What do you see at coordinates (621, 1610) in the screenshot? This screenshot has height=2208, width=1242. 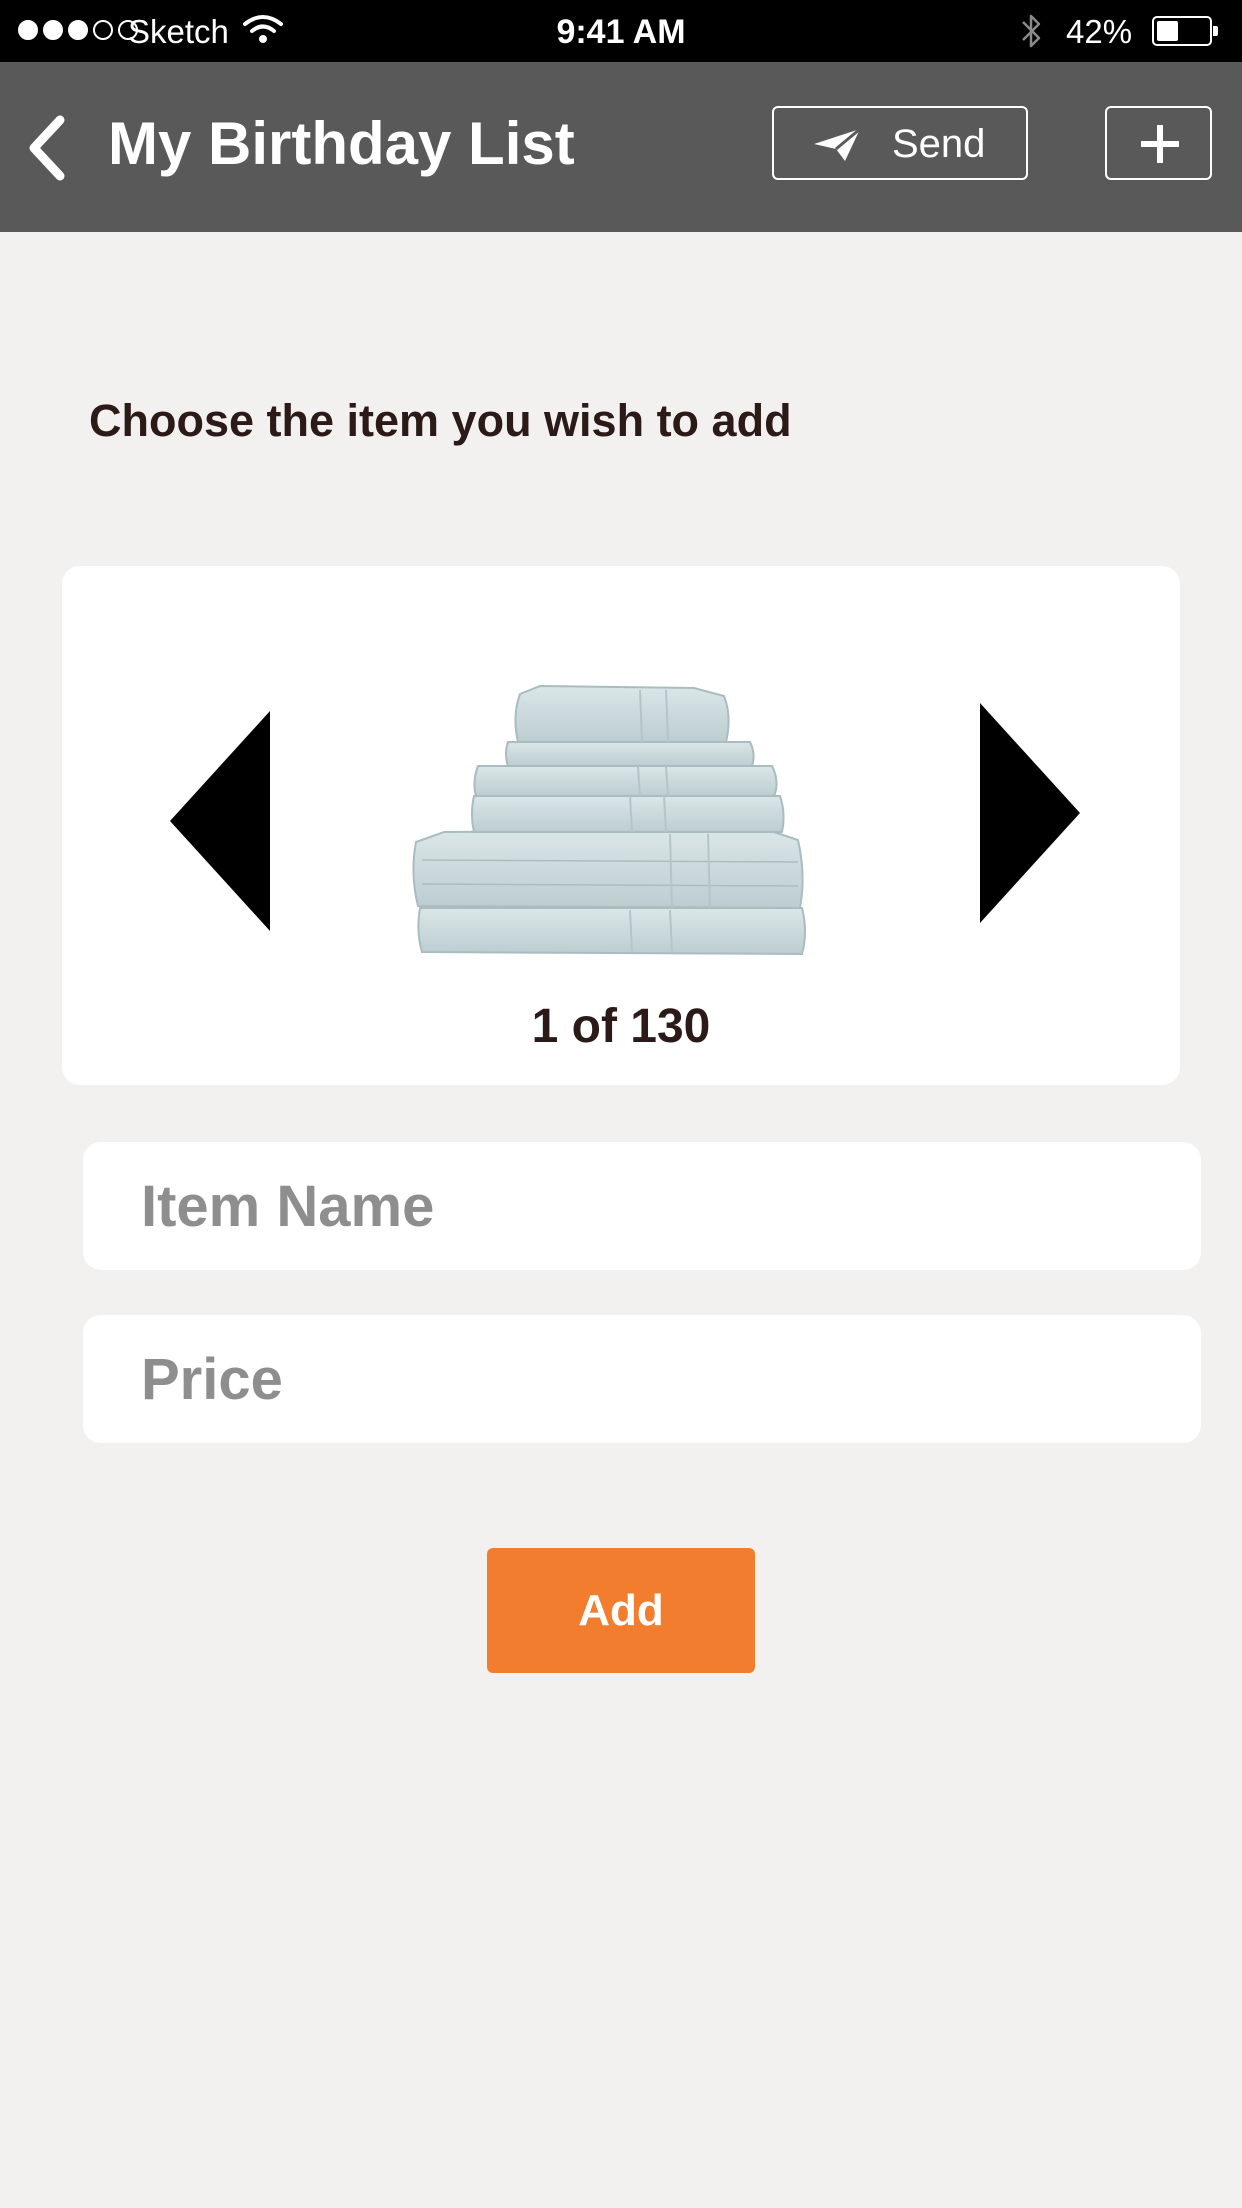 I see `add-button: Add` at bounding box center [621, 1610].